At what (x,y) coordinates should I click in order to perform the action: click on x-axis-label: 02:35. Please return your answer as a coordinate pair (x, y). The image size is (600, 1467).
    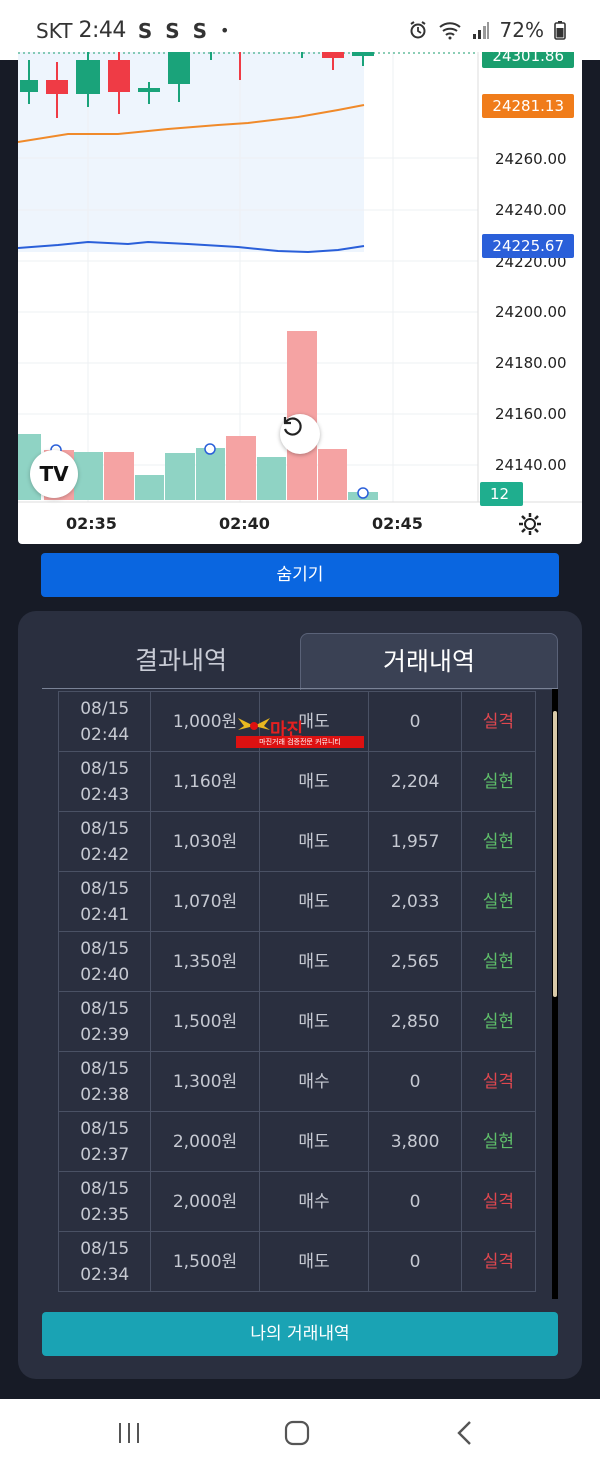
    Looking at the image, I should click on (91, 523).